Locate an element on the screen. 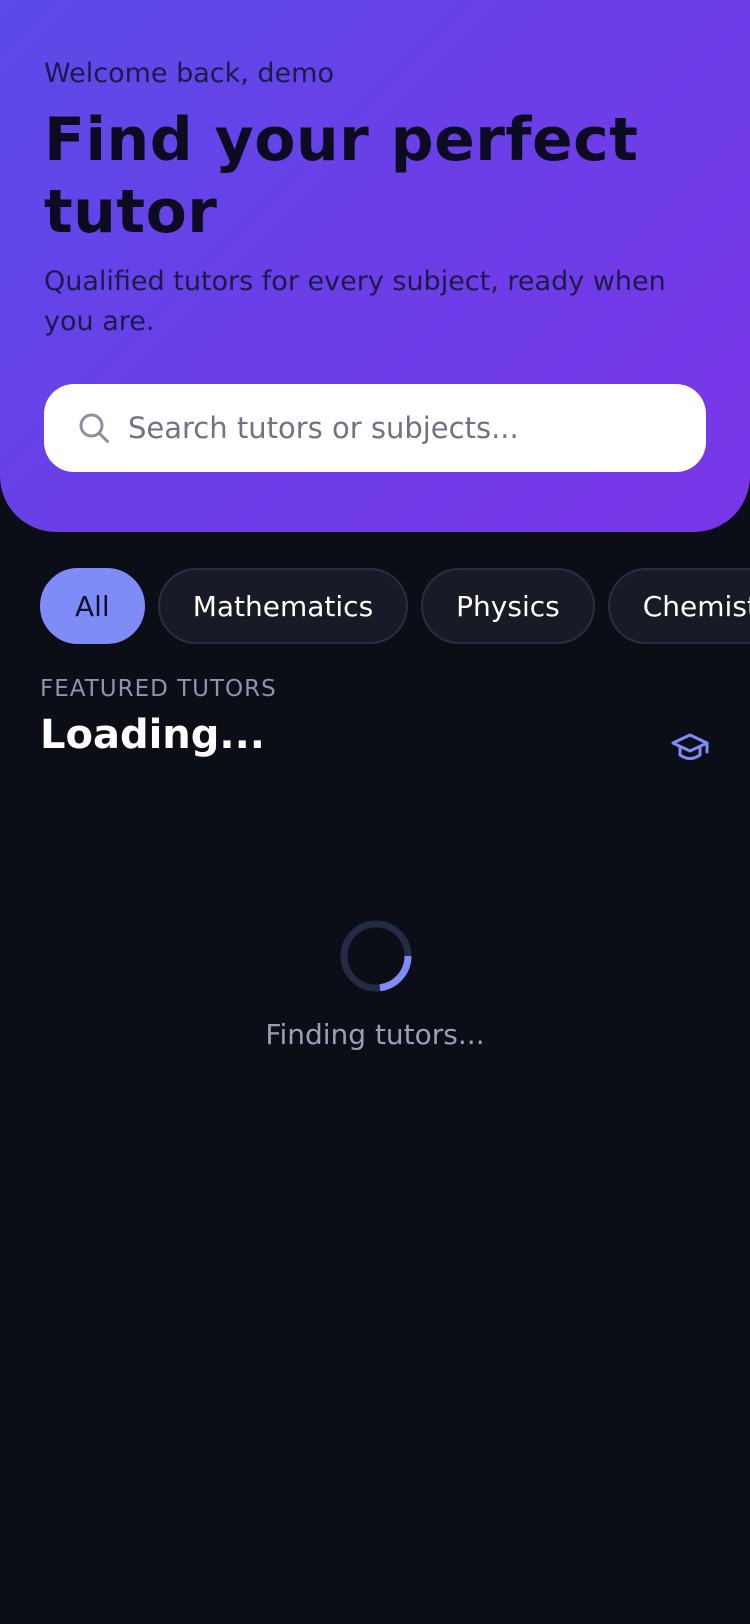 The height and width of the screenshot is (1624, 750). subject-filter-chips: AllMathematicsPhysicsChemistry is located at coordinates (395, 606).